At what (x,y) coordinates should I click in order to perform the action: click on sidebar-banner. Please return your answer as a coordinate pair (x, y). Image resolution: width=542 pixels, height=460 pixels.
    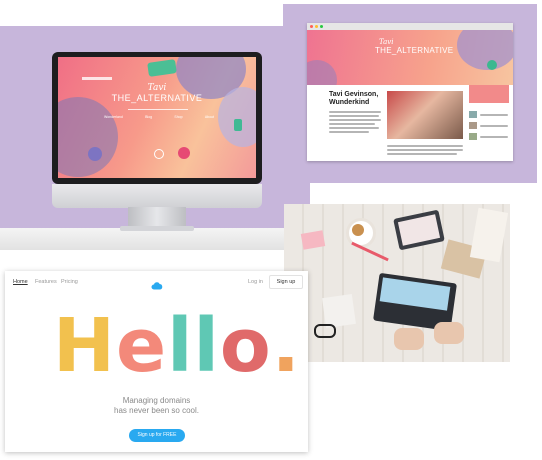
    Looking at the image, I should click on (489, 94).